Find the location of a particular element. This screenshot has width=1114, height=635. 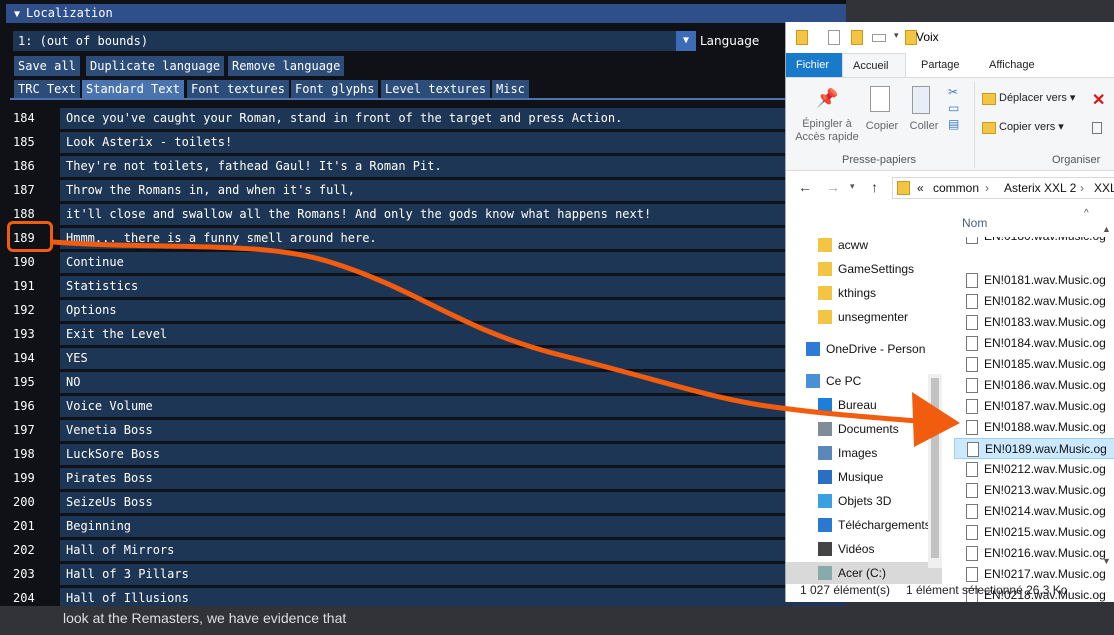

nav-item: acww is located at coordinates (864, 245).